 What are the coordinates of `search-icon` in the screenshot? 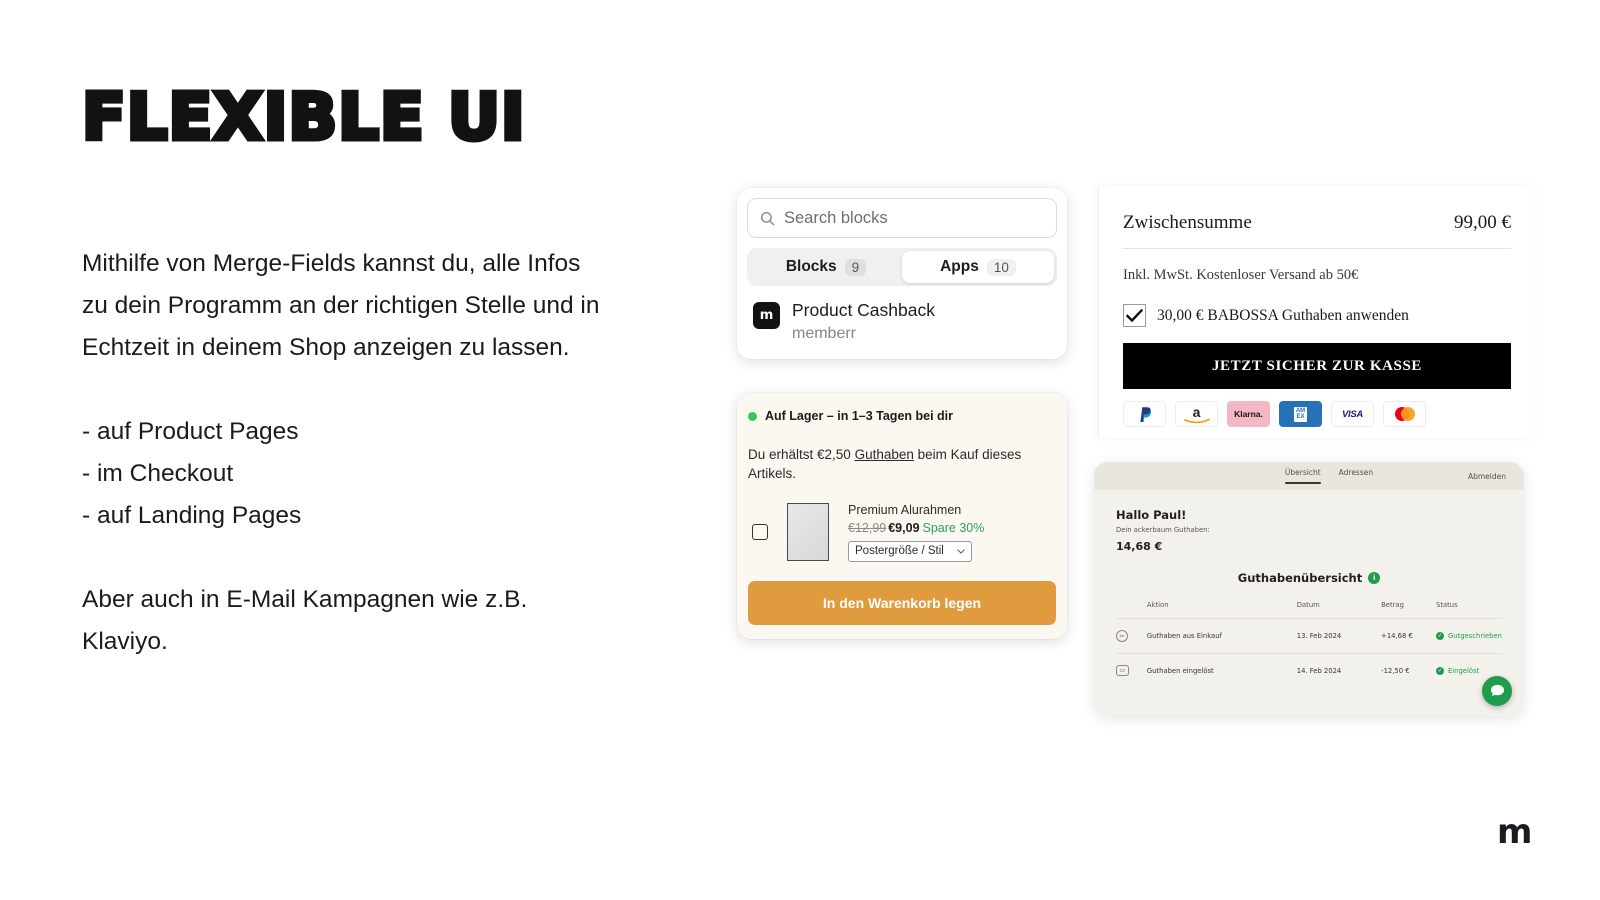 It's located at (767, 218).